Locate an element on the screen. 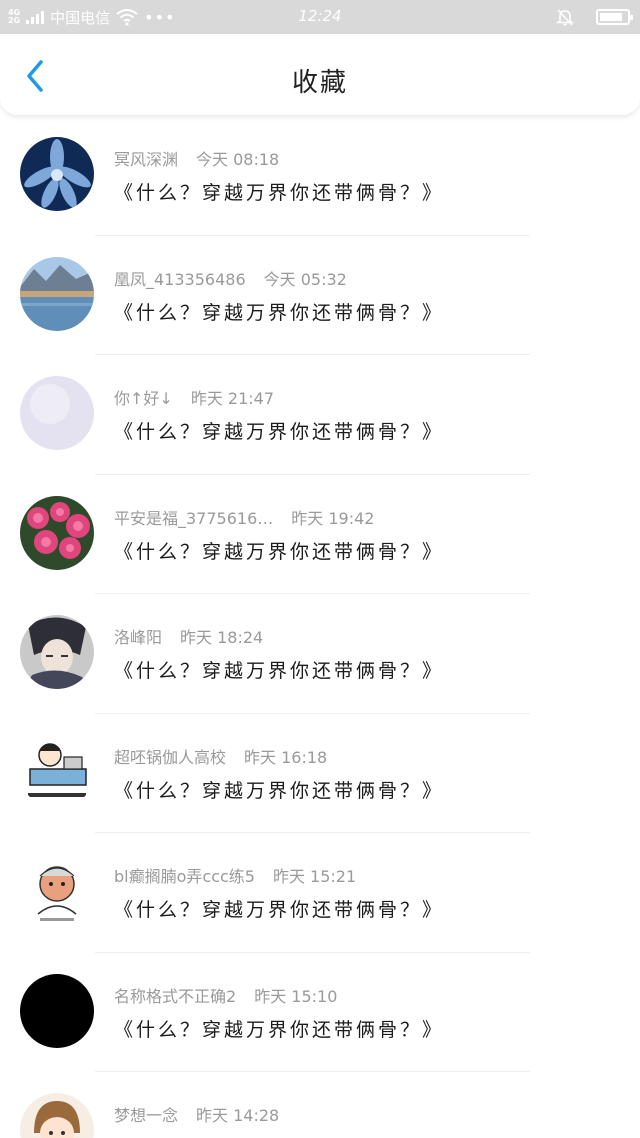  user-name: 梦想一念 is located at coordinates (146, 1115).